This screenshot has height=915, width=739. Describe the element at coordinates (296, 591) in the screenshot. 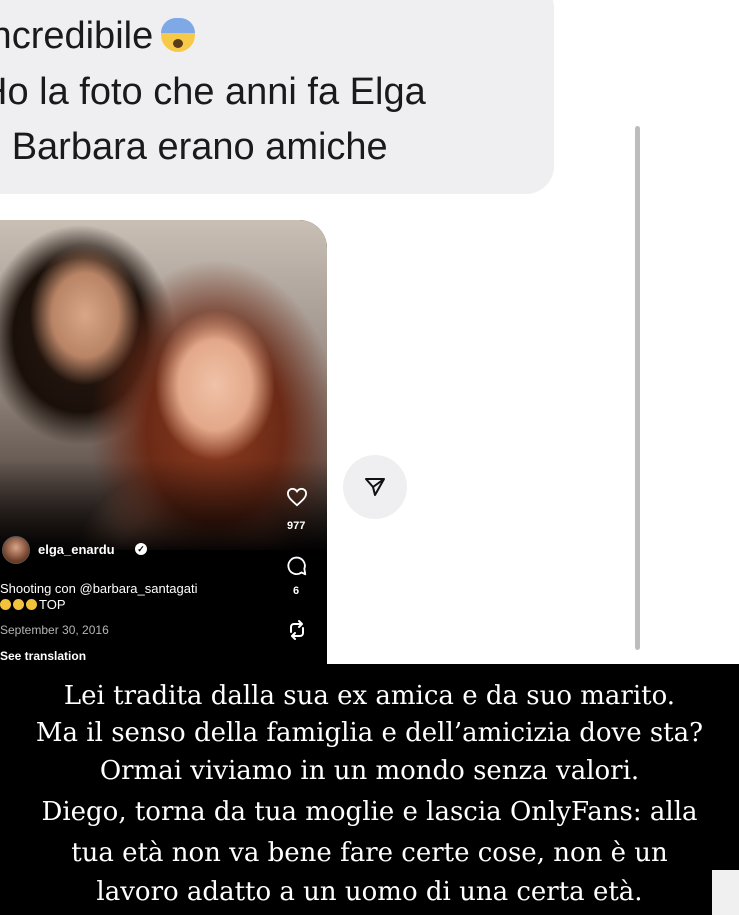

I see `comment-count: 6` at that location.